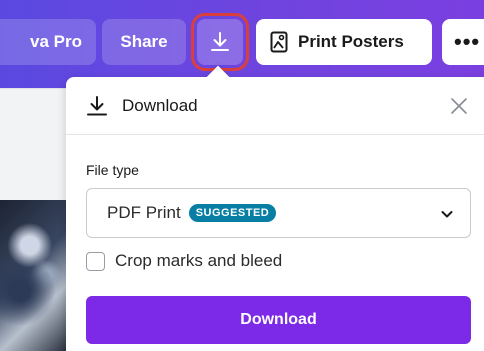  I want to click on more-dots-icon: •••, so click(467, 41).